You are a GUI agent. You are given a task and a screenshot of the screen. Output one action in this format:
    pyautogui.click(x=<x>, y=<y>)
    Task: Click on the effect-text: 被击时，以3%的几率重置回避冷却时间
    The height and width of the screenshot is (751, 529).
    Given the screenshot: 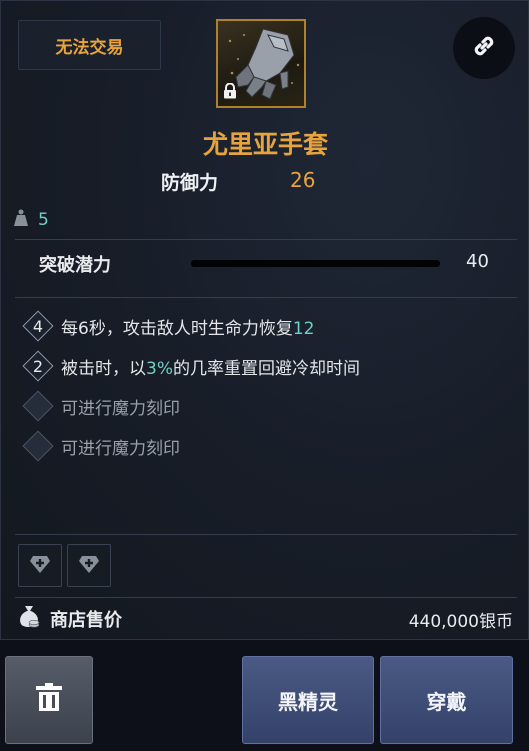 What is the action you would take?
    pyautogui.click(x=210, y=368)
    